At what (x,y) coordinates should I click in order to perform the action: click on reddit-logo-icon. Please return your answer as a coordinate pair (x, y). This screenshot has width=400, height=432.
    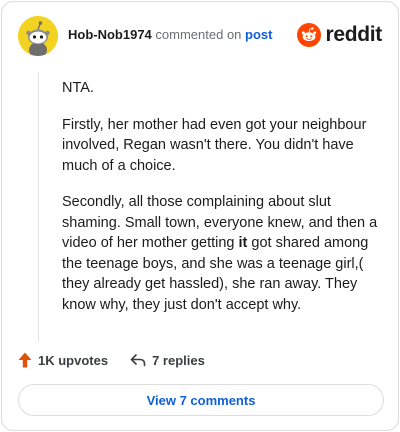
    Looking at the image, I should click on (309, 35).